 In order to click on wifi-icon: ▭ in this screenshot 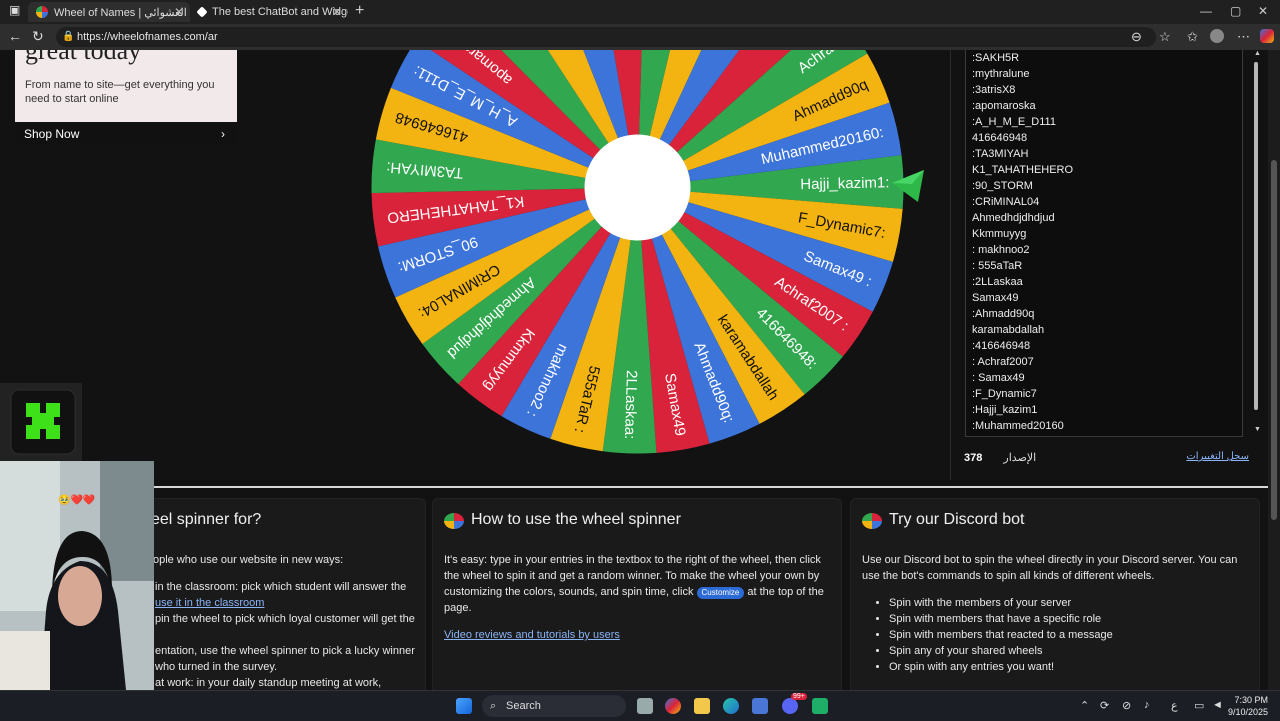, I will do `click(1199, 705)`.